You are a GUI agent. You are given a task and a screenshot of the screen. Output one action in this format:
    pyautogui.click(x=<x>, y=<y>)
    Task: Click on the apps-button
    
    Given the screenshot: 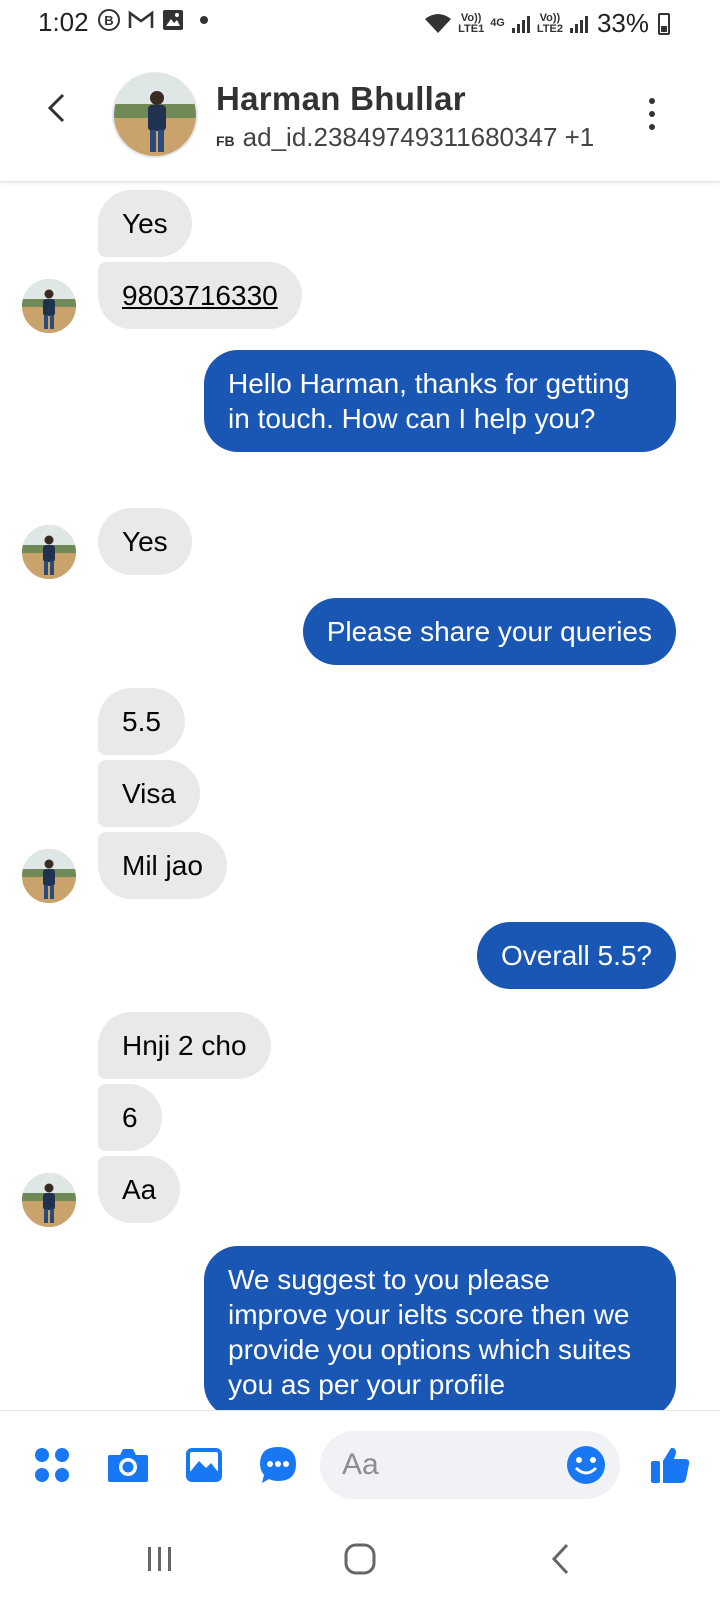 What is the action you would take?
    pyautogui.click(x=52, y=1465)
    